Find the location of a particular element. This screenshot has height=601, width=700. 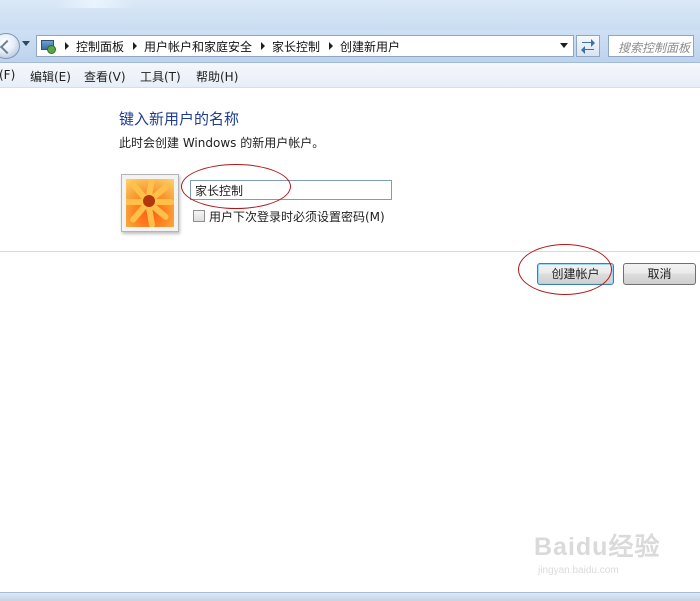

watermark-url: jingyan.baidu.com is located at coordinates (578, 570).